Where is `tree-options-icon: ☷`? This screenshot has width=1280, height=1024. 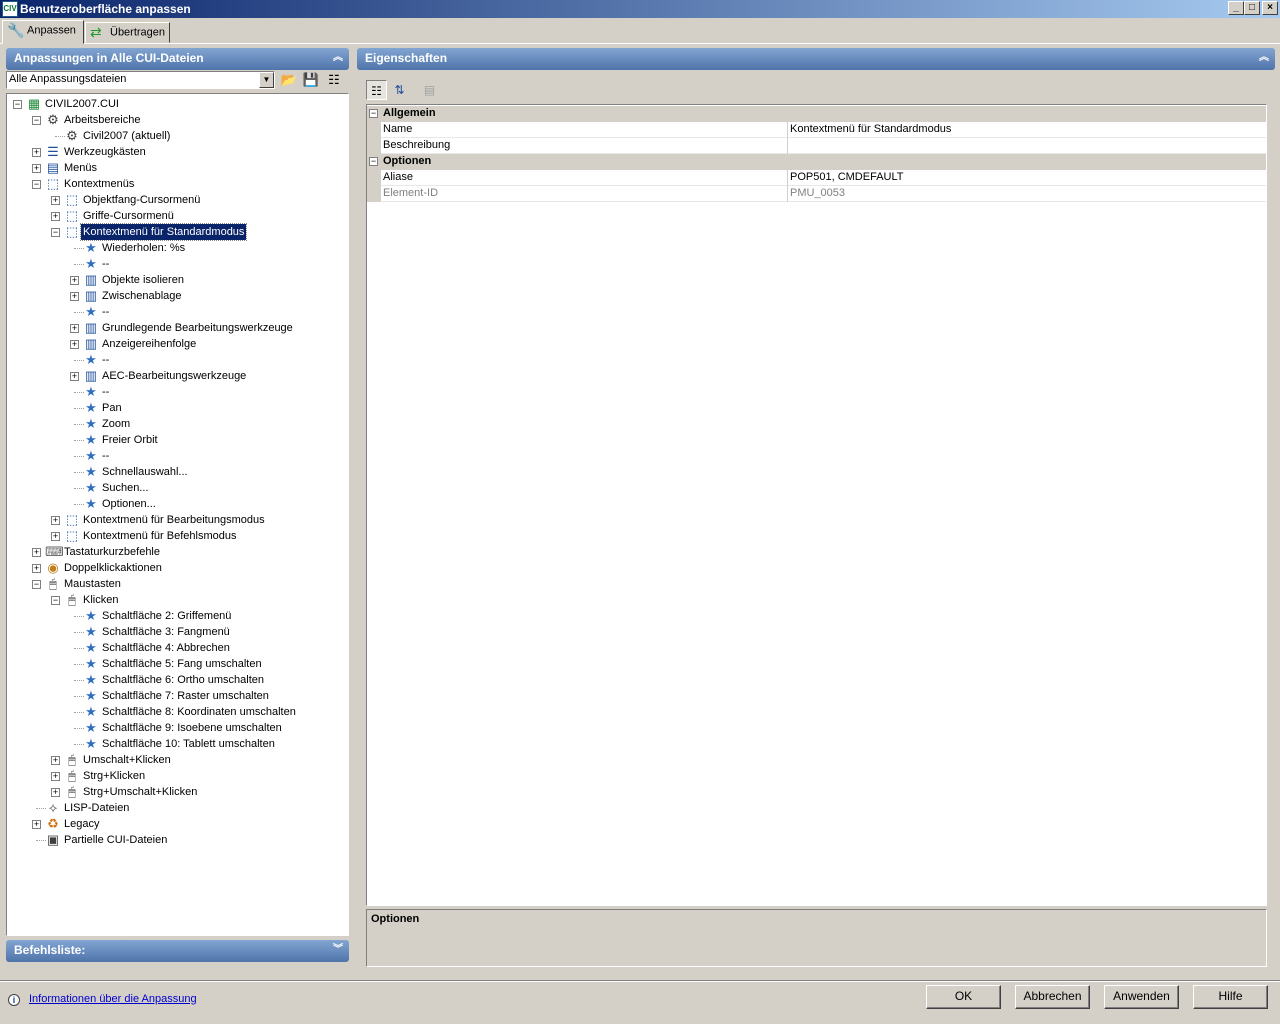 tree-options-icon: ☷ is located at coordinates (334, 80).